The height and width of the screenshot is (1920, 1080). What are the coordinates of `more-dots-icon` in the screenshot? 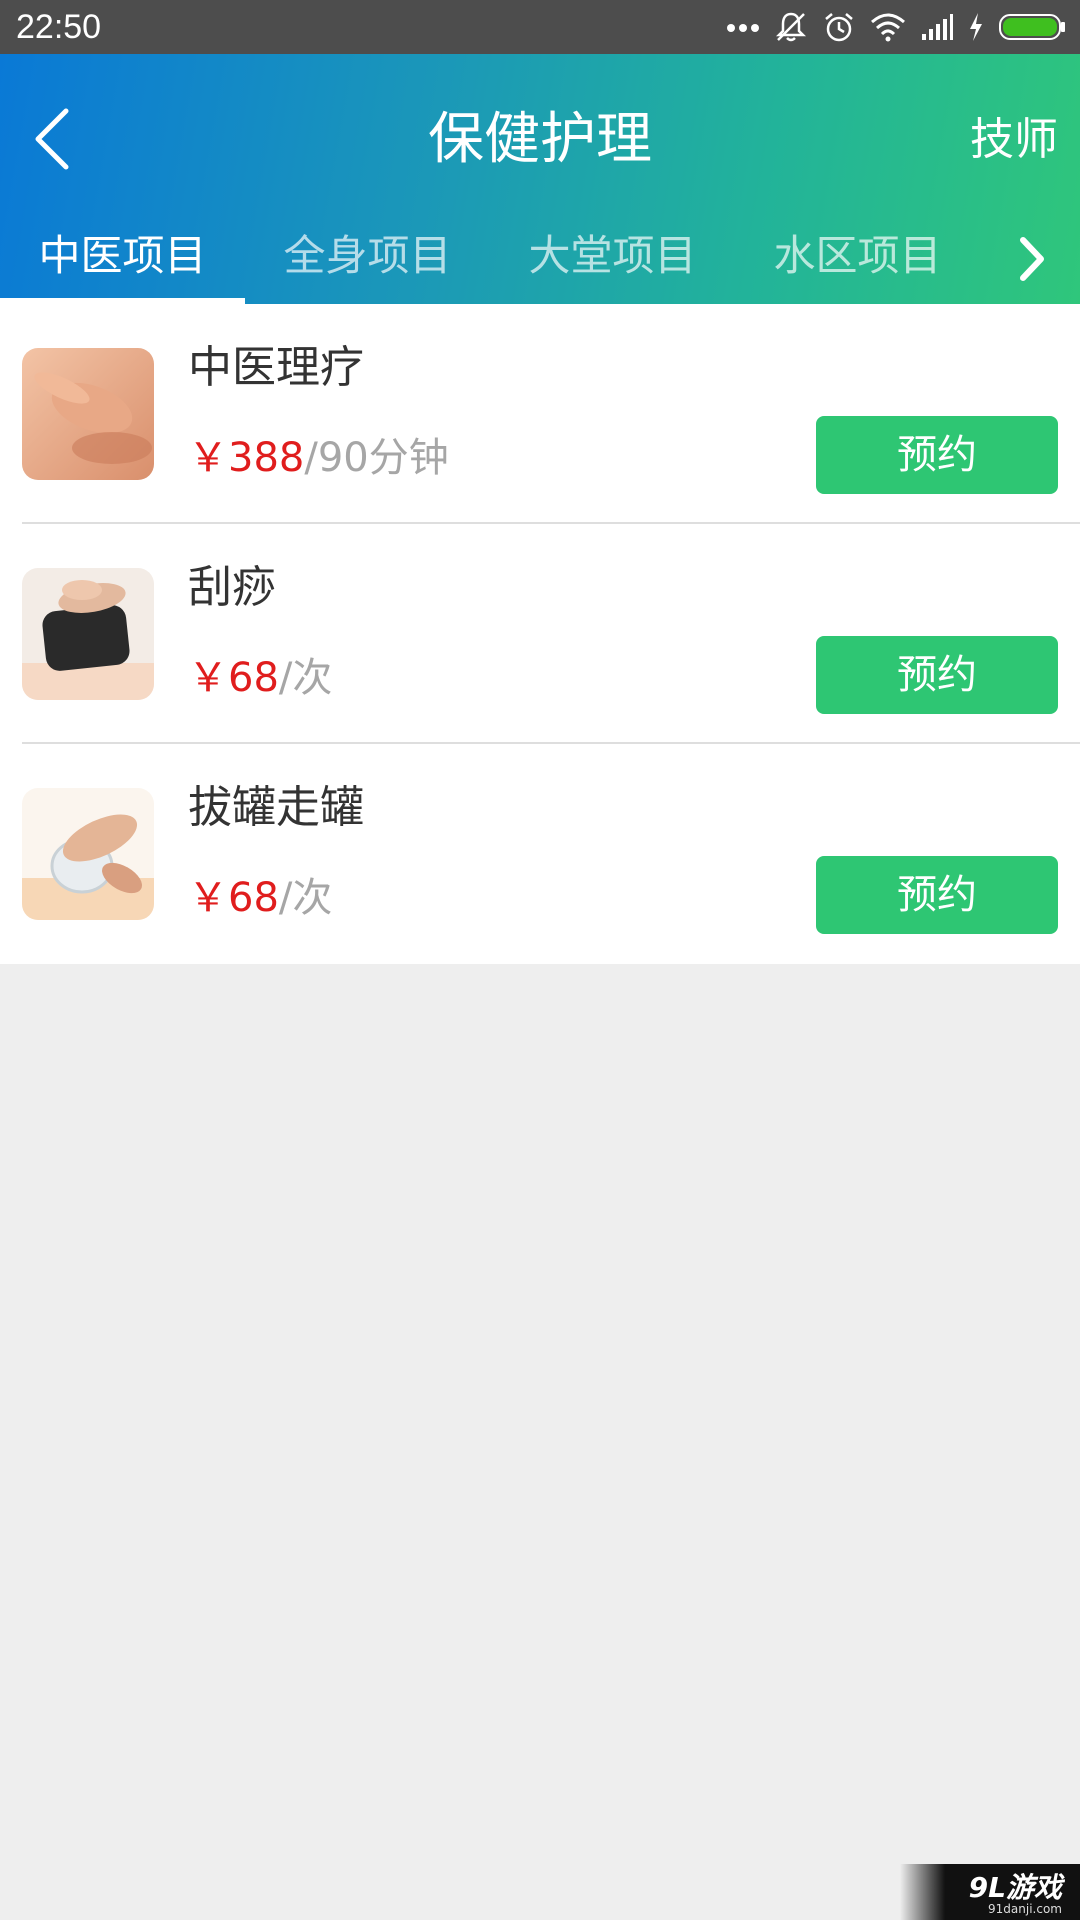 It's located at (743, 28).